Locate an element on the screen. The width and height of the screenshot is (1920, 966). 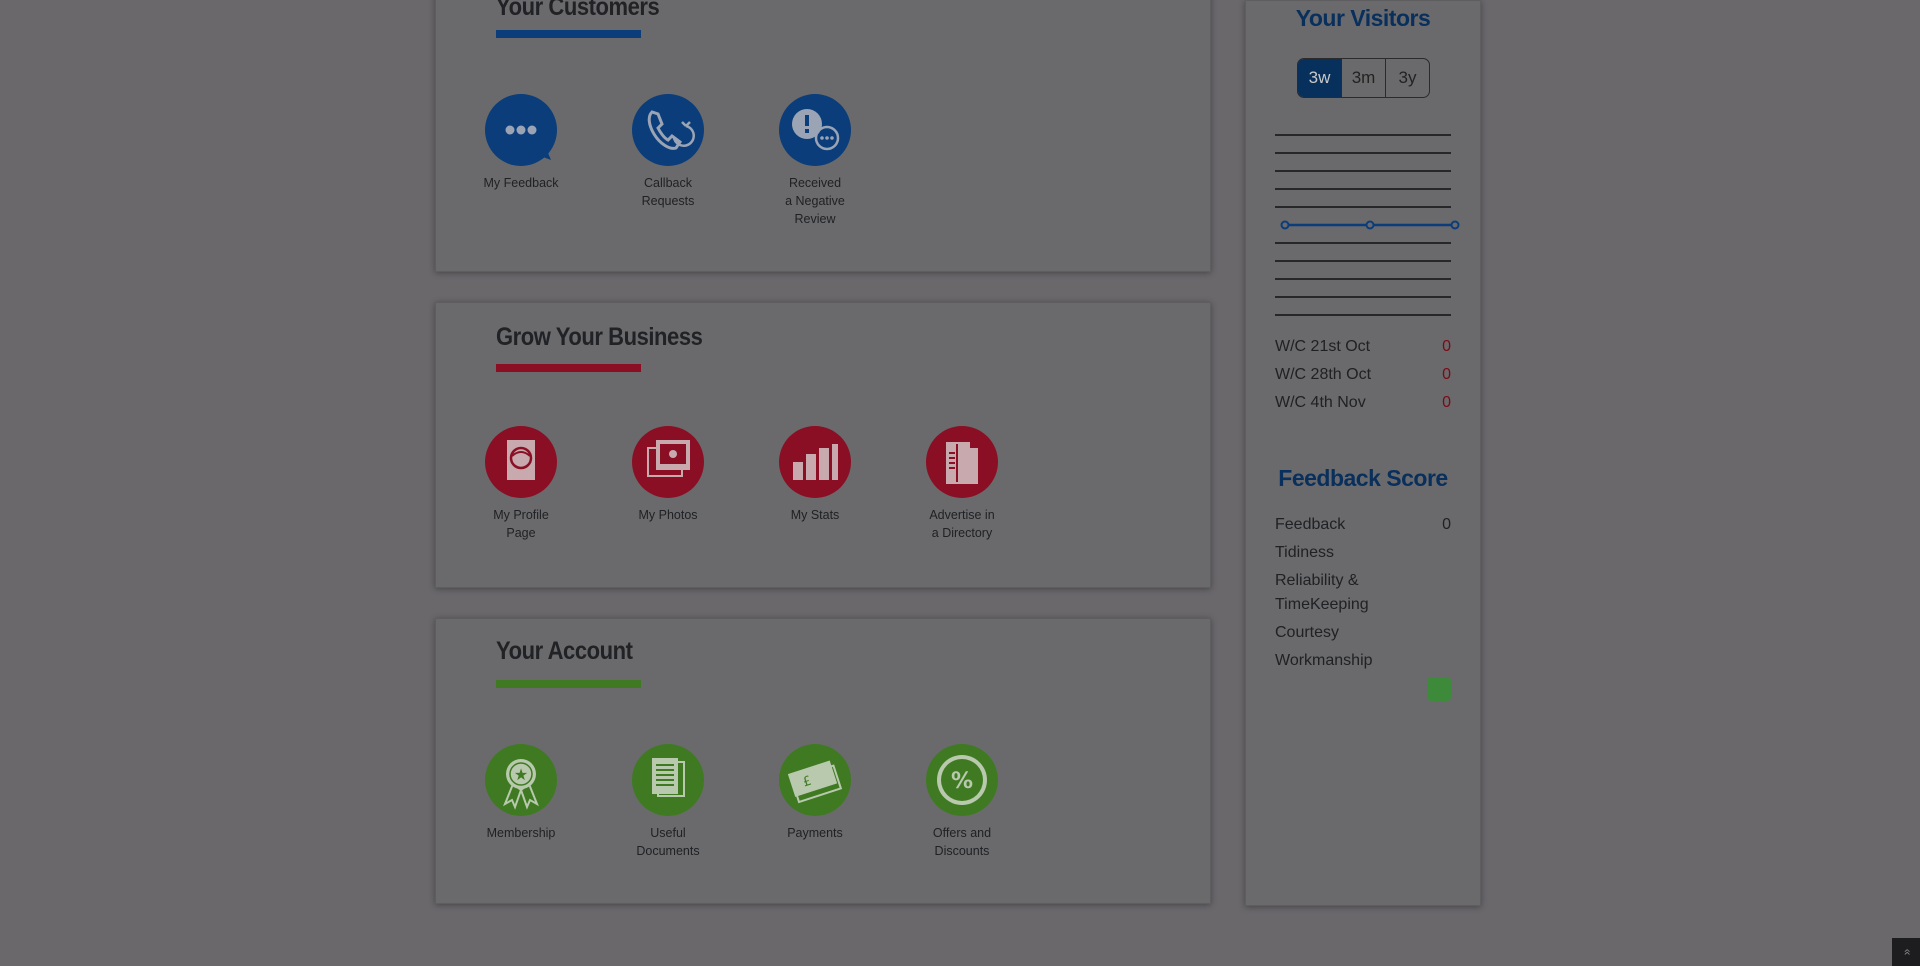
score-row: Workmanship is located at coordinates (1363, 661).